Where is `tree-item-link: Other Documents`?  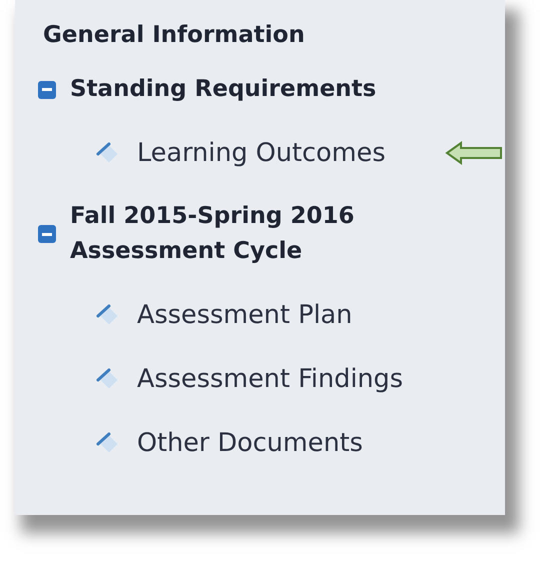
tree-item-link: Other Documents is located at coordinates (250, 443).